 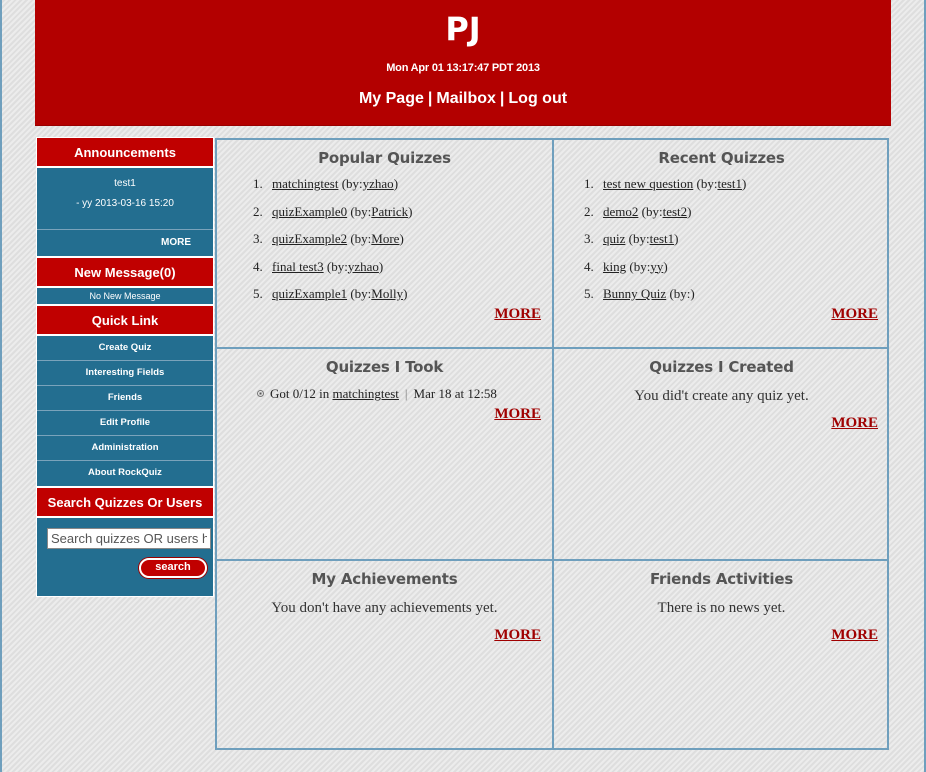 I want to click on logout-link: Log out, so click(x=537, y=98).